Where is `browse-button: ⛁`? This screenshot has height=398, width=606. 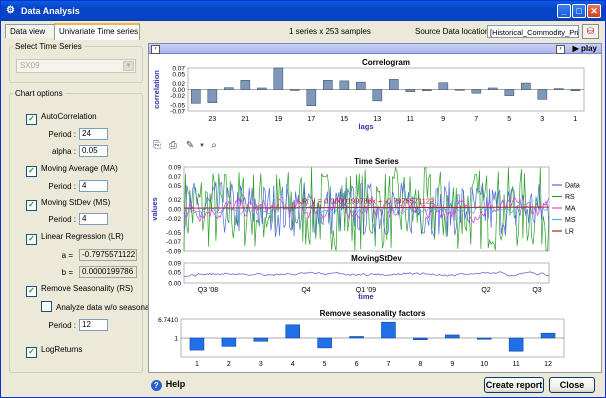
browse-button: ⛁ is located at coordinates (590, 31).